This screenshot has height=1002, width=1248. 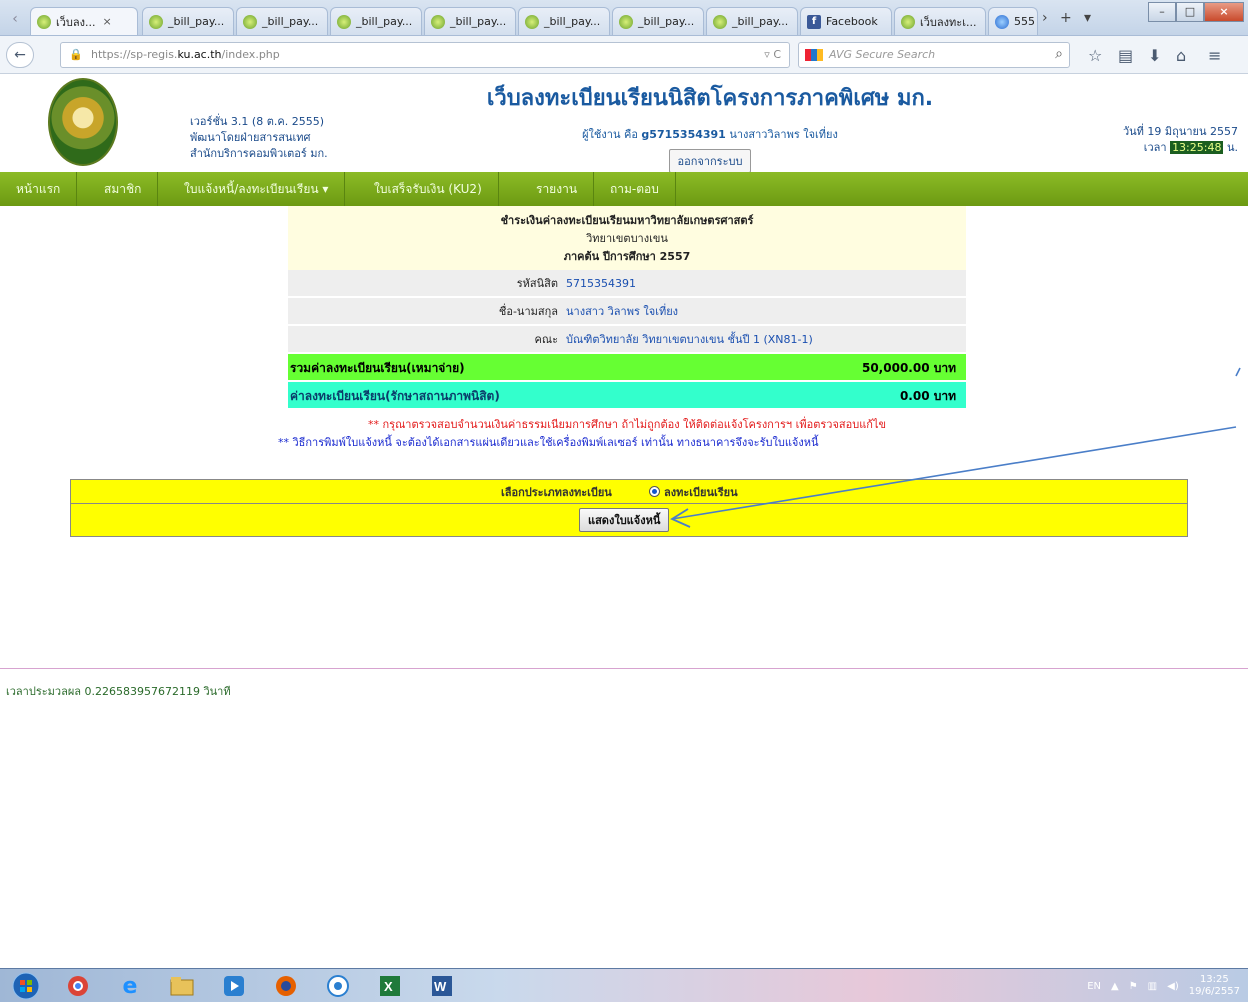 What do you see at coordinates (1133, 986) in the screenshot?
I see `flag-icon: ⚑` at bounding box center [1133, 986].